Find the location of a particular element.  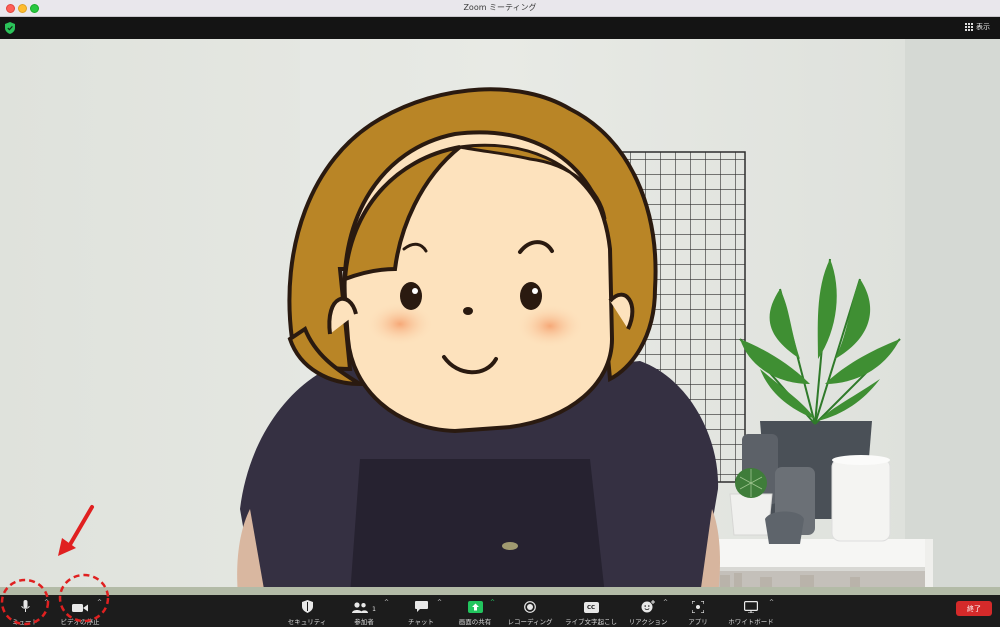

security-button: セキュリティ is located at coordinates (307, 611).